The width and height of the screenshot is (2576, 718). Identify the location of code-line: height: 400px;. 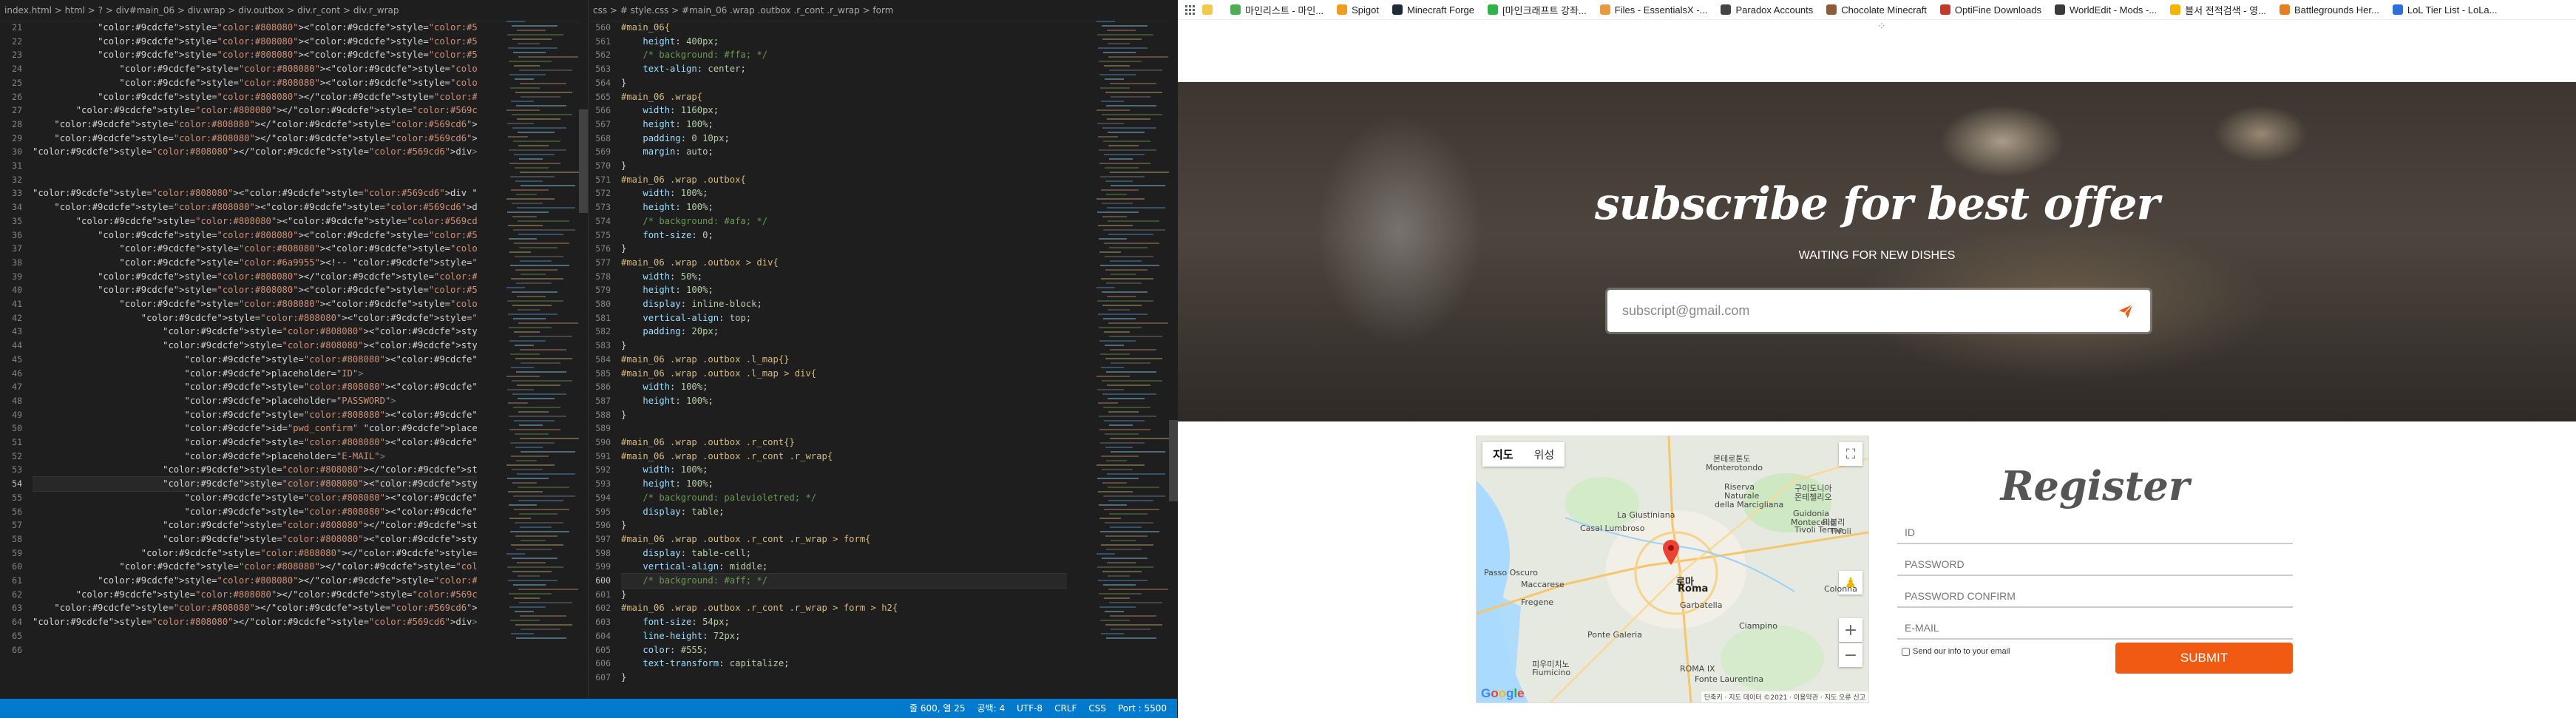
(670, 42).